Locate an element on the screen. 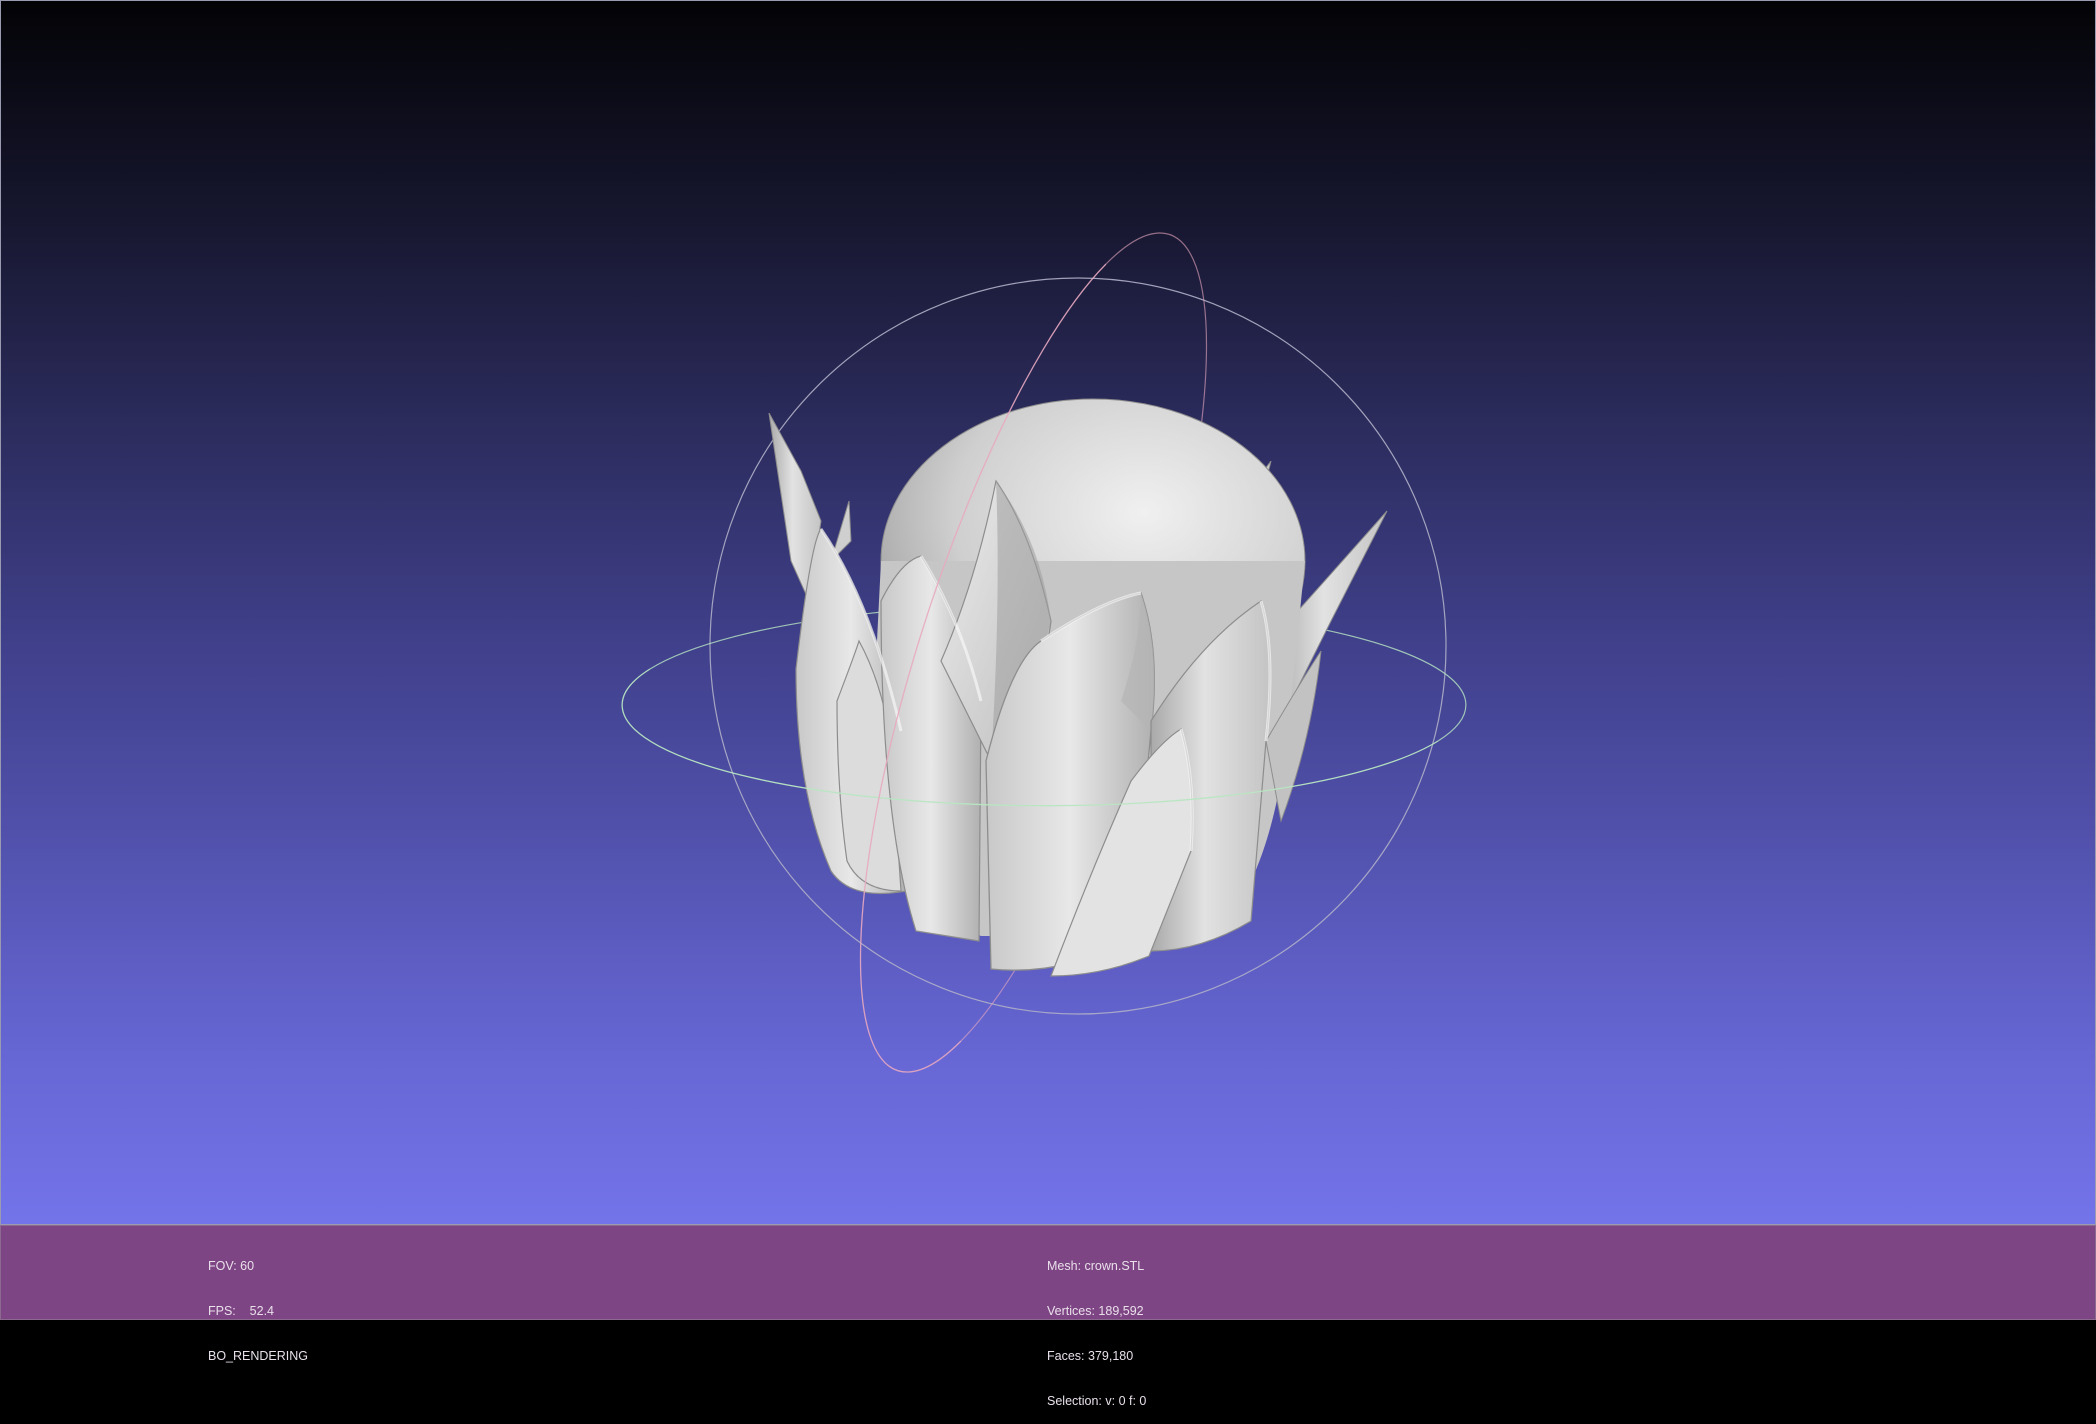  faces-label: Faces: 379,180 is located at coordinates (1090, 1356).